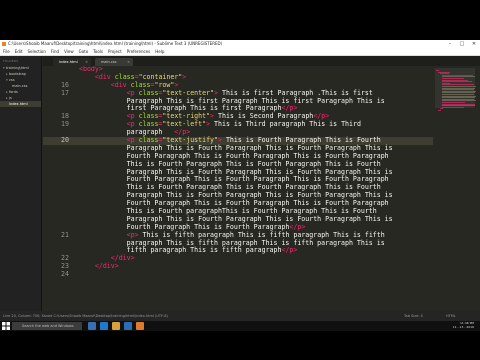  Describe the element at coordinates (13, 92) in the screenshot. I see `sidebar-item-label: fonts` at that location.